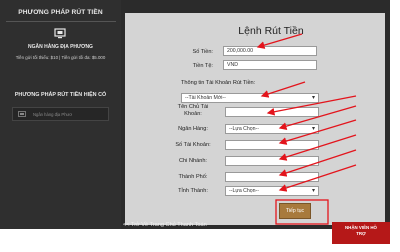 The width and height of the screenshot is (400, 252). What do you see at coordinates (272, 145) in the screenshot?
I see `account-number-field` at bounding box center [272, 145].